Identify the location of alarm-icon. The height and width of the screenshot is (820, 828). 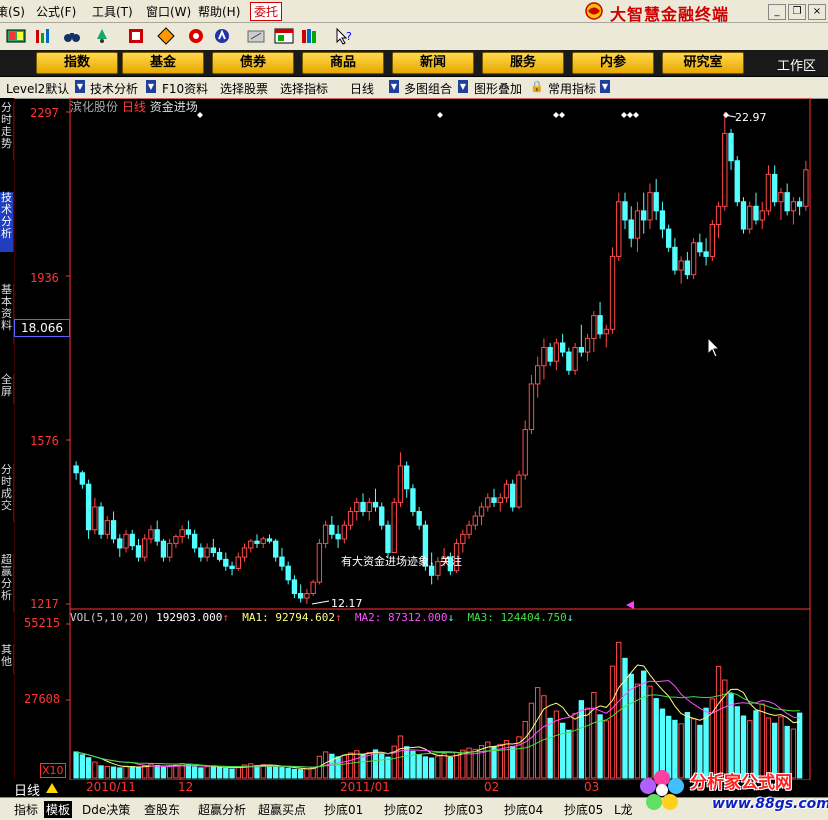
(102, 36).